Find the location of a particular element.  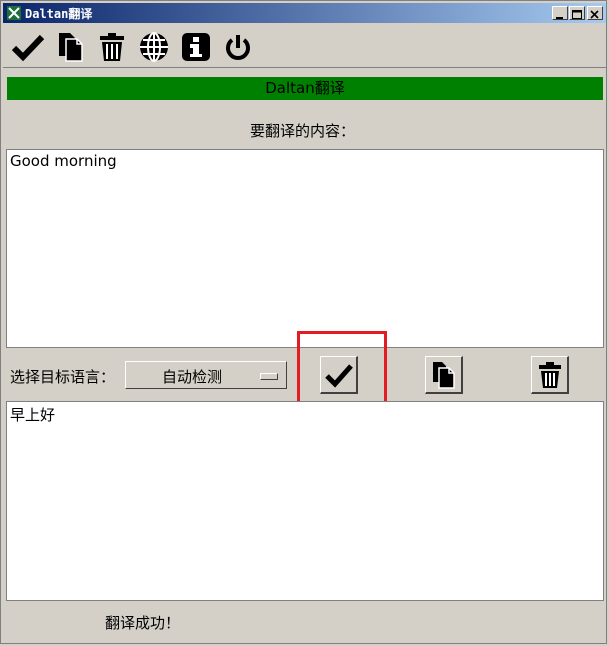

power-icon is located at coordinates (238, 47).